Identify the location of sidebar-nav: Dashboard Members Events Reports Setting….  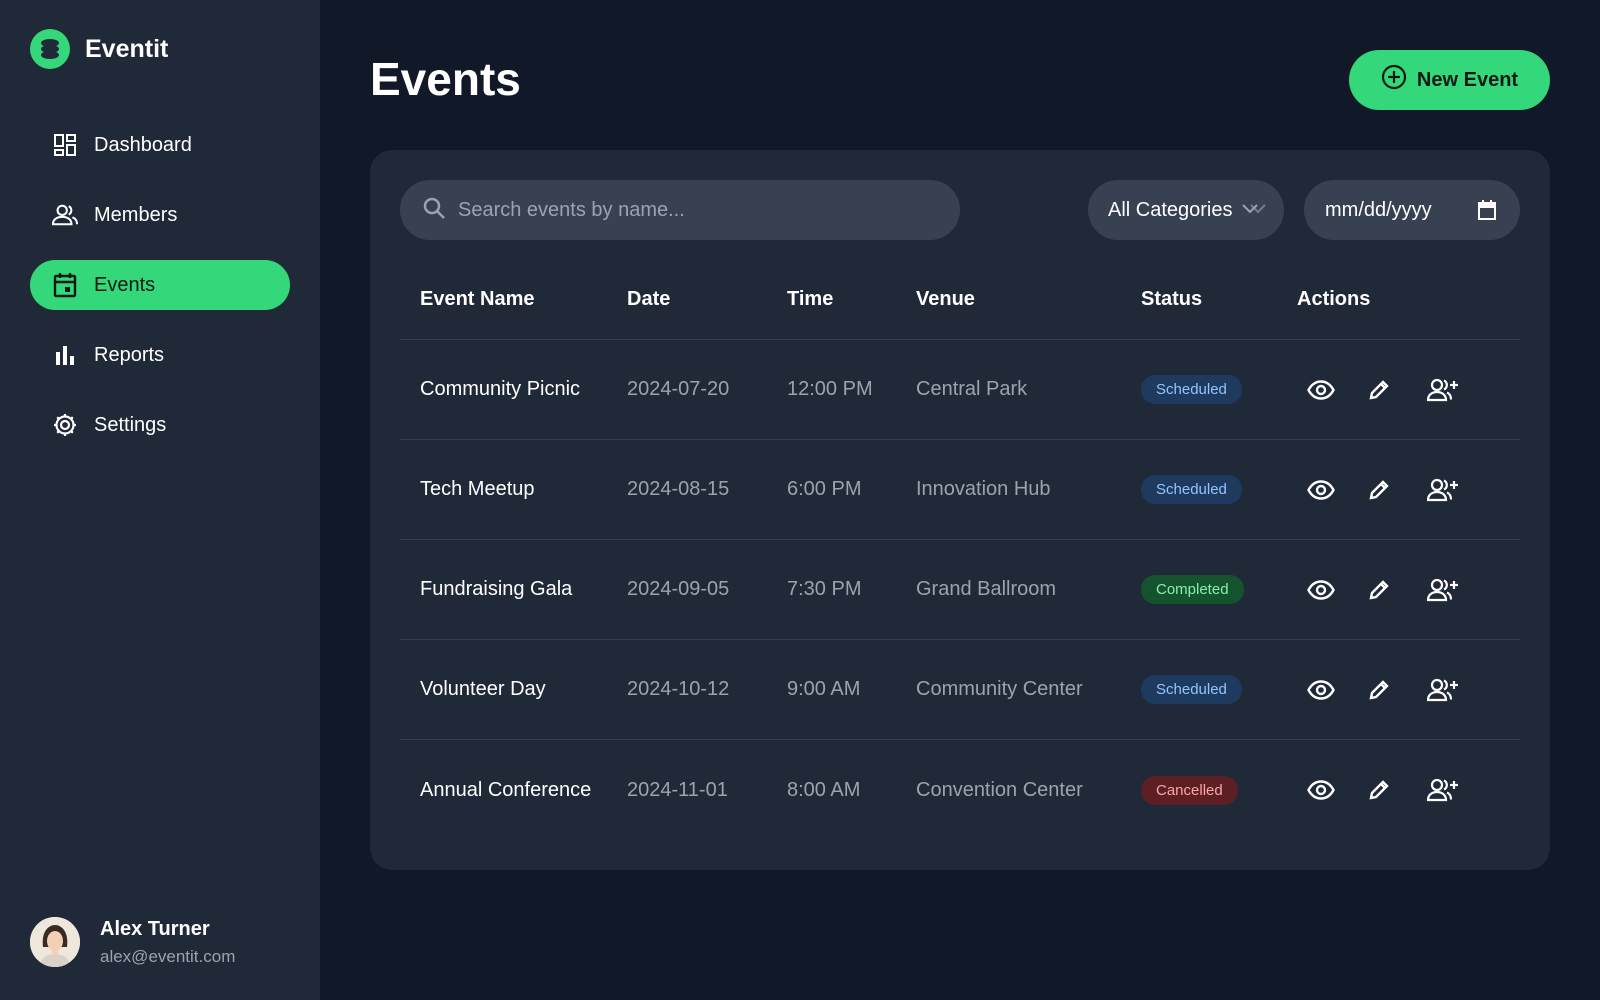
(160, 295).